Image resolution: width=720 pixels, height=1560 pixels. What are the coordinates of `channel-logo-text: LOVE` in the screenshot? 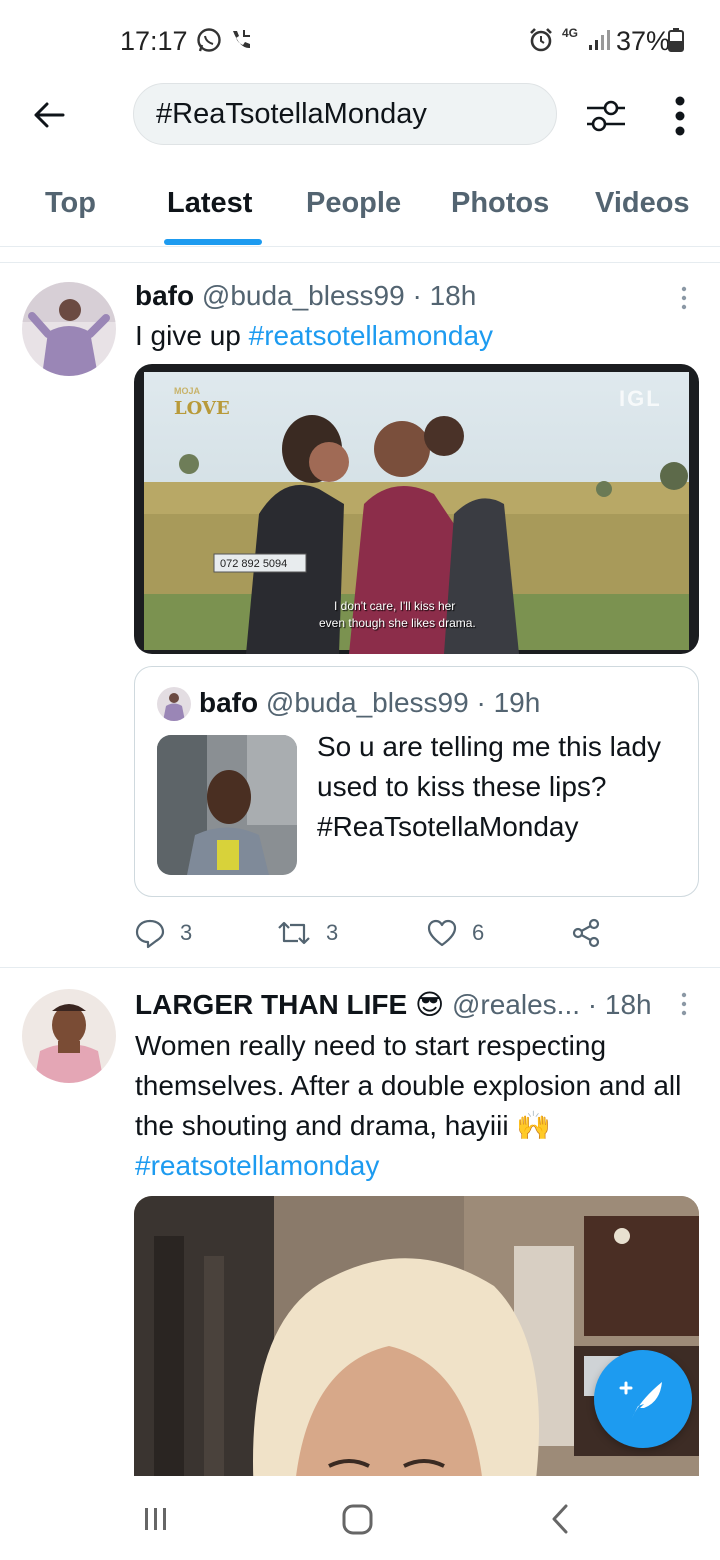 It's located at (202, 408).